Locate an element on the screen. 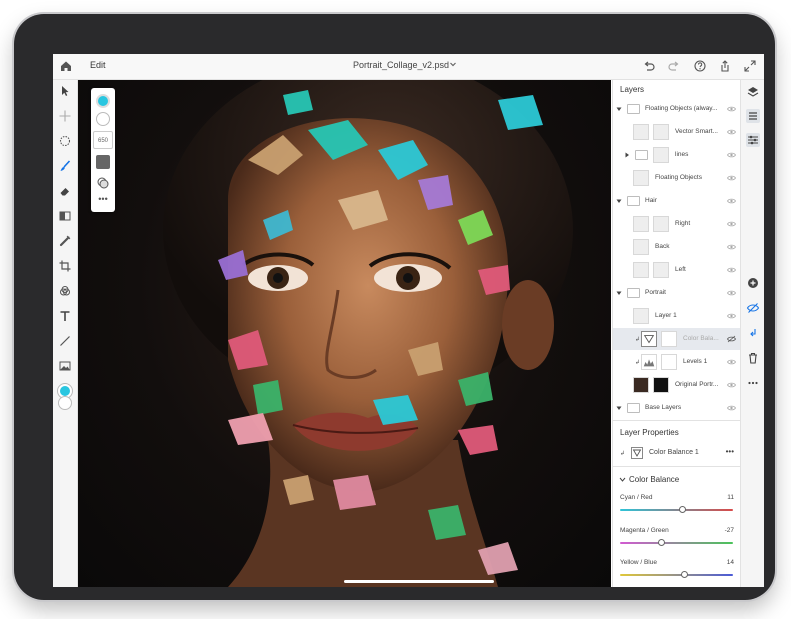  move-icon is located at coordinates (65, 116).